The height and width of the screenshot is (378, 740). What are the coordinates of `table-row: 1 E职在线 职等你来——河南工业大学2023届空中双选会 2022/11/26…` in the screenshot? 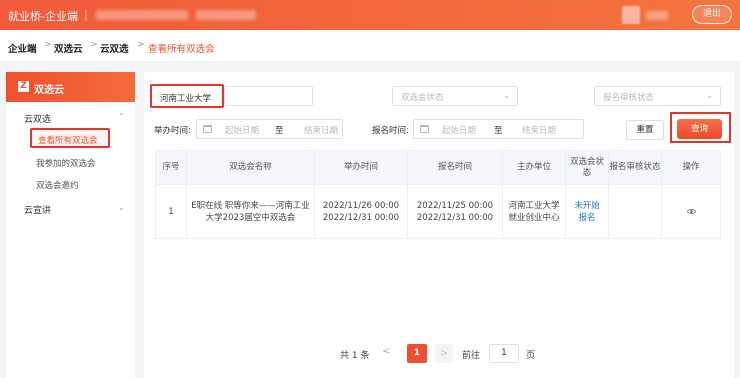 It's located at (438, 211).